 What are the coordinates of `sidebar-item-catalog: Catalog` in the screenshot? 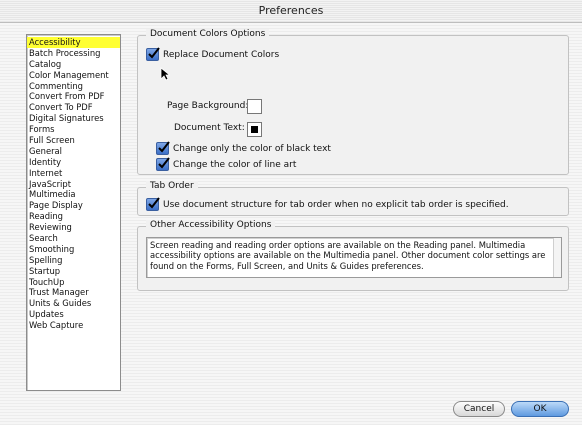 It's located at (73, 64).